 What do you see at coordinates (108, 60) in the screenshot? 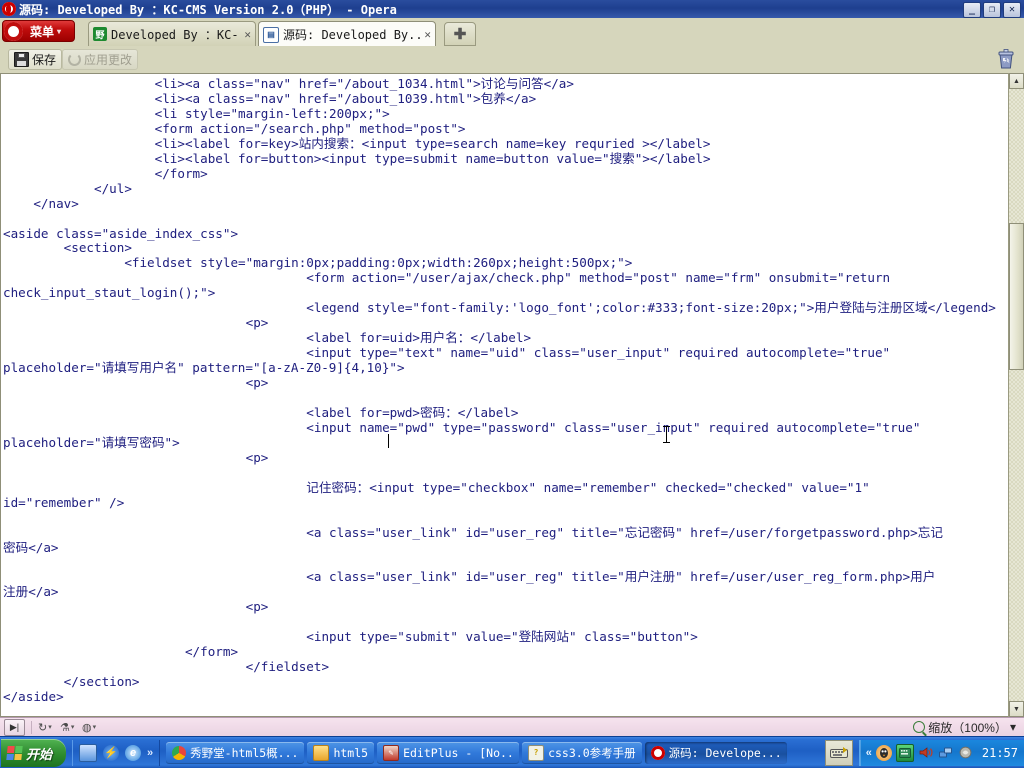
I see `apply-changes-label: 应用更改` at bounding box center [108, 60].